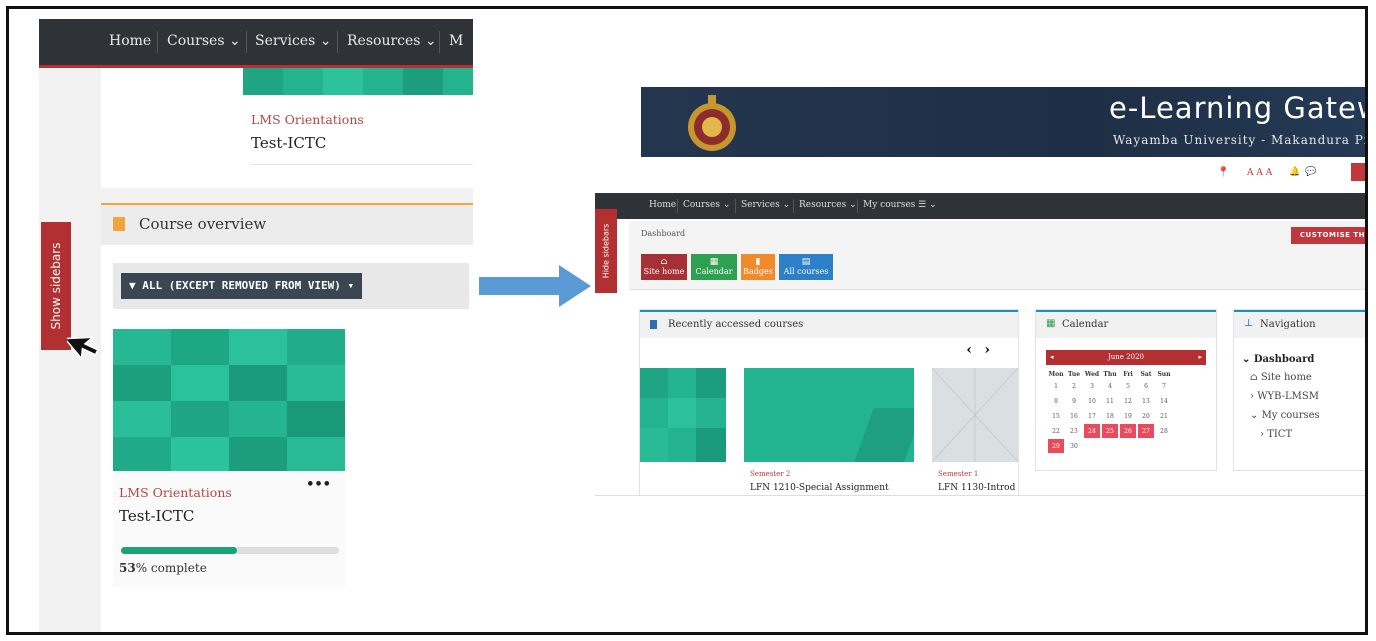  Describe the element at coordinates (1328, 235) in the screenshot. I see `customise-button: CUSTOMISE THI` at that location.